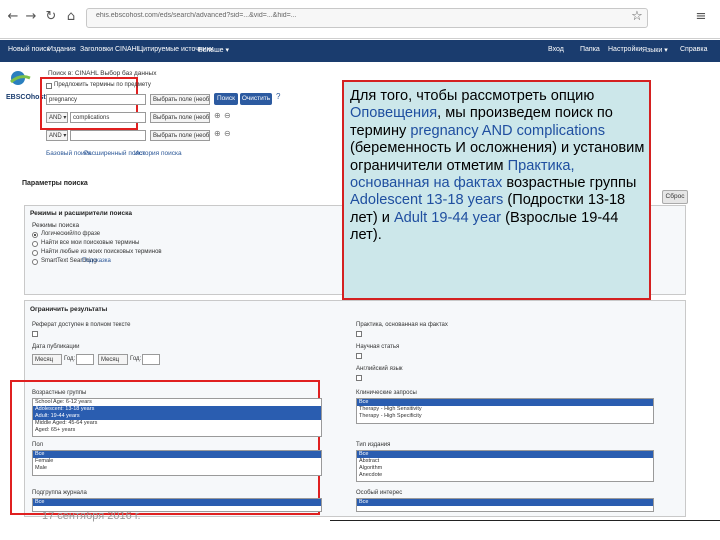  What do you see at coordinates (59, 493) in the screenshot?
I see `journal-subset-label: Подгруппа журнала` at bounding box center [59, 493].